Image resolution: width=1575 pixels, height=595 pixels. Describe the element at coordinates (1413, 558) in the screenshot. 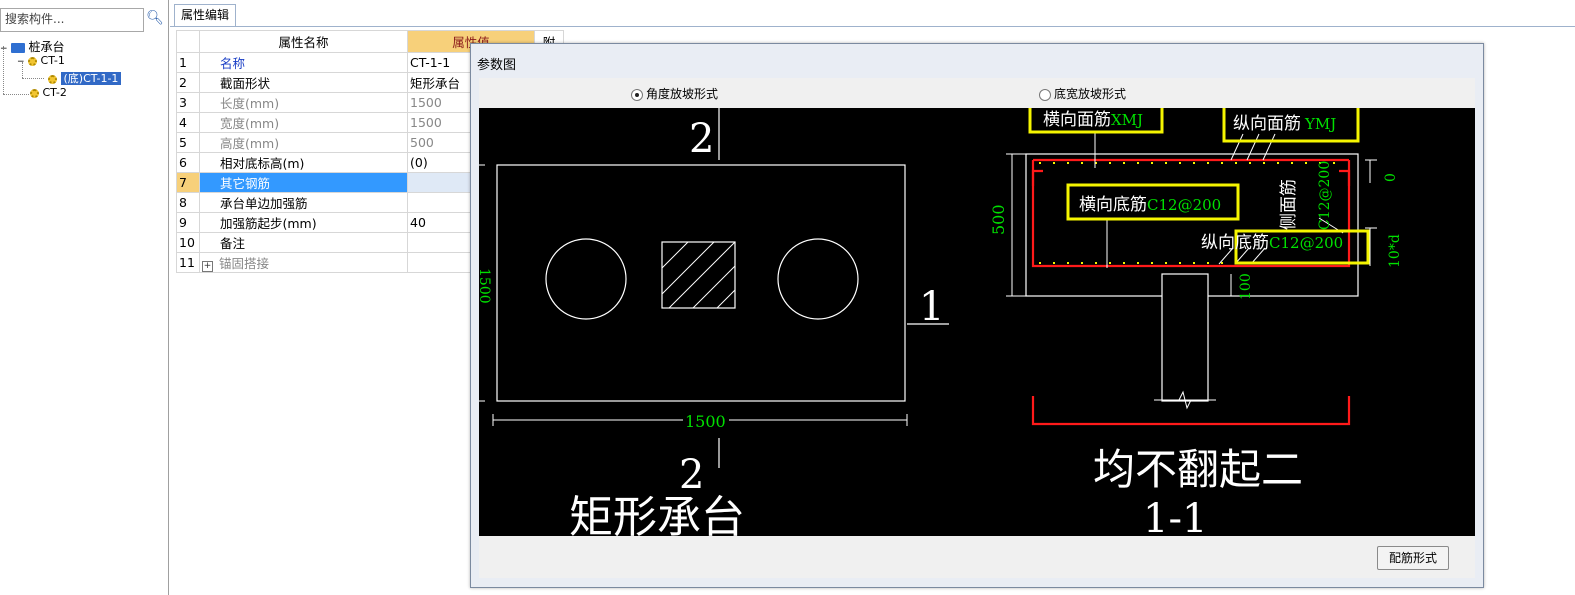

I see `rebar-form-button: 配筋形式` at that location.